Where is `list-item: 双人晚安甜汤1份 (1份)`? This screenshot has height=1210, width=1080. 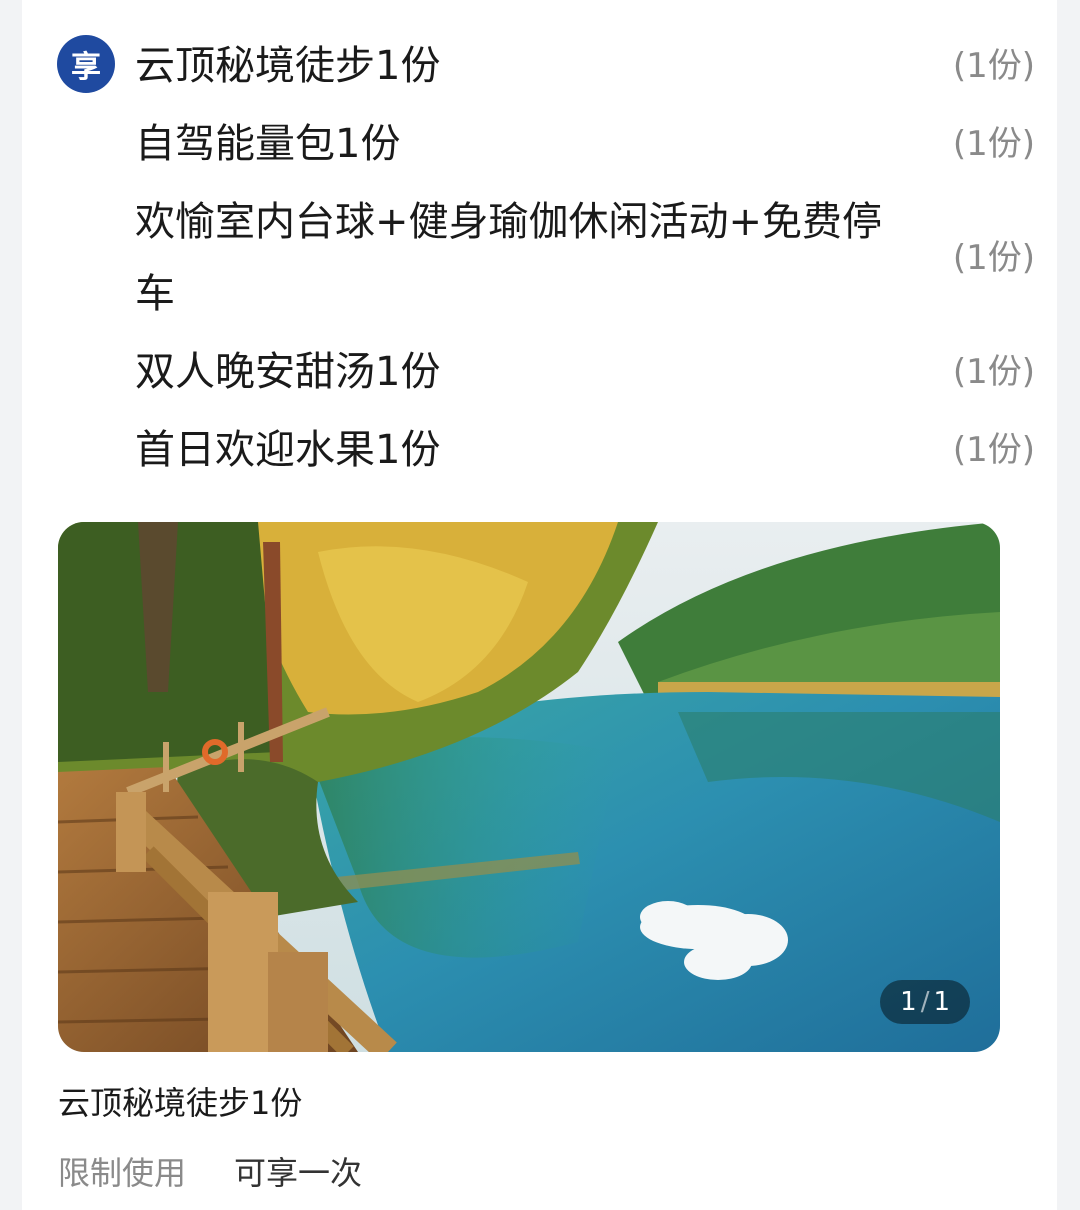
list-item: 双人晚安甜汤1份 (1份) is located at coordinates (585, 372).